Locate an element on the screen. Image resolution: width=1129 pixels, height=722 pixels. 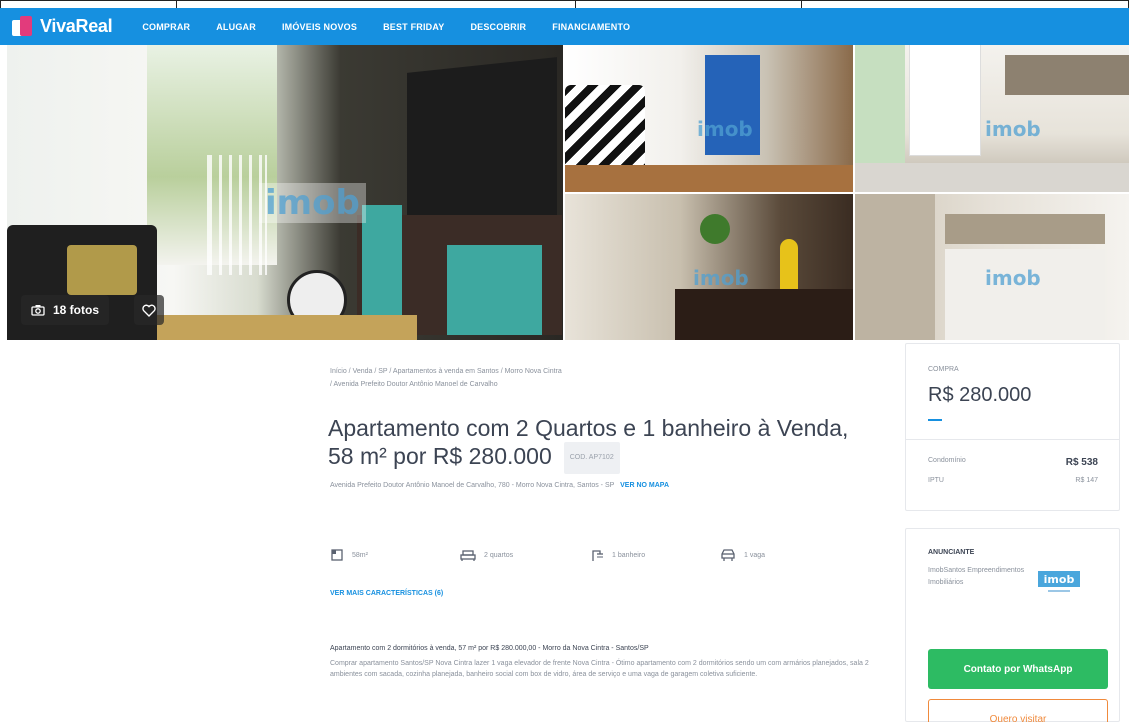
advertiser-logo-text: imob is located at coordinates (1059, 579).